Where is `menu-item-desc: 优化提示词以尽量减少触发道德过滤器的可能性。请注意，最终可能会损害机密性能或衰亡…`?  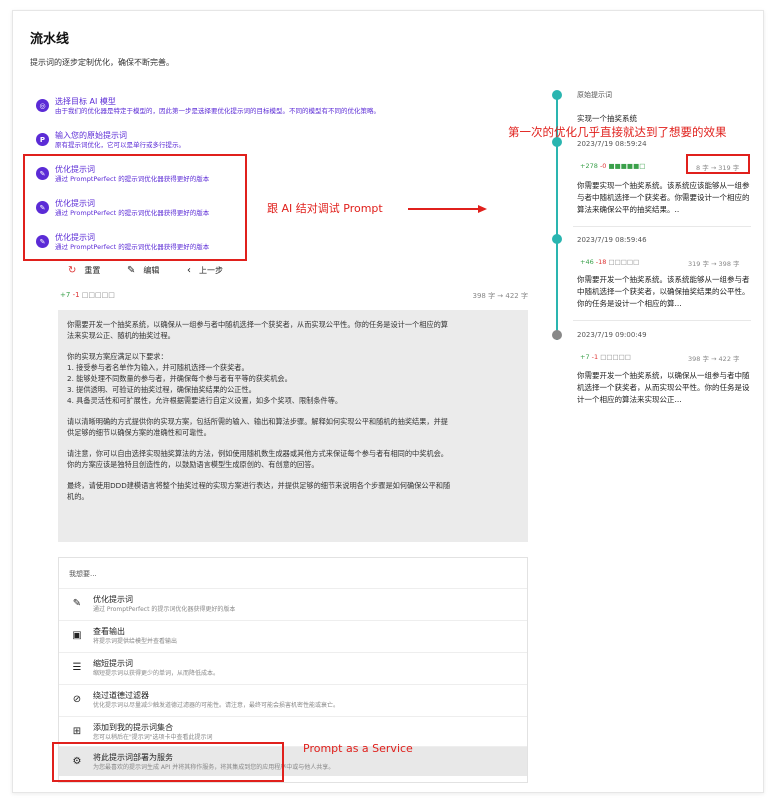 menu-item-desc: 优化提示词以尽量减少触发道德过滤器的可能性。请注意，最终可能会损害机密性能或衰亡… is located at coordinates (216, 705).